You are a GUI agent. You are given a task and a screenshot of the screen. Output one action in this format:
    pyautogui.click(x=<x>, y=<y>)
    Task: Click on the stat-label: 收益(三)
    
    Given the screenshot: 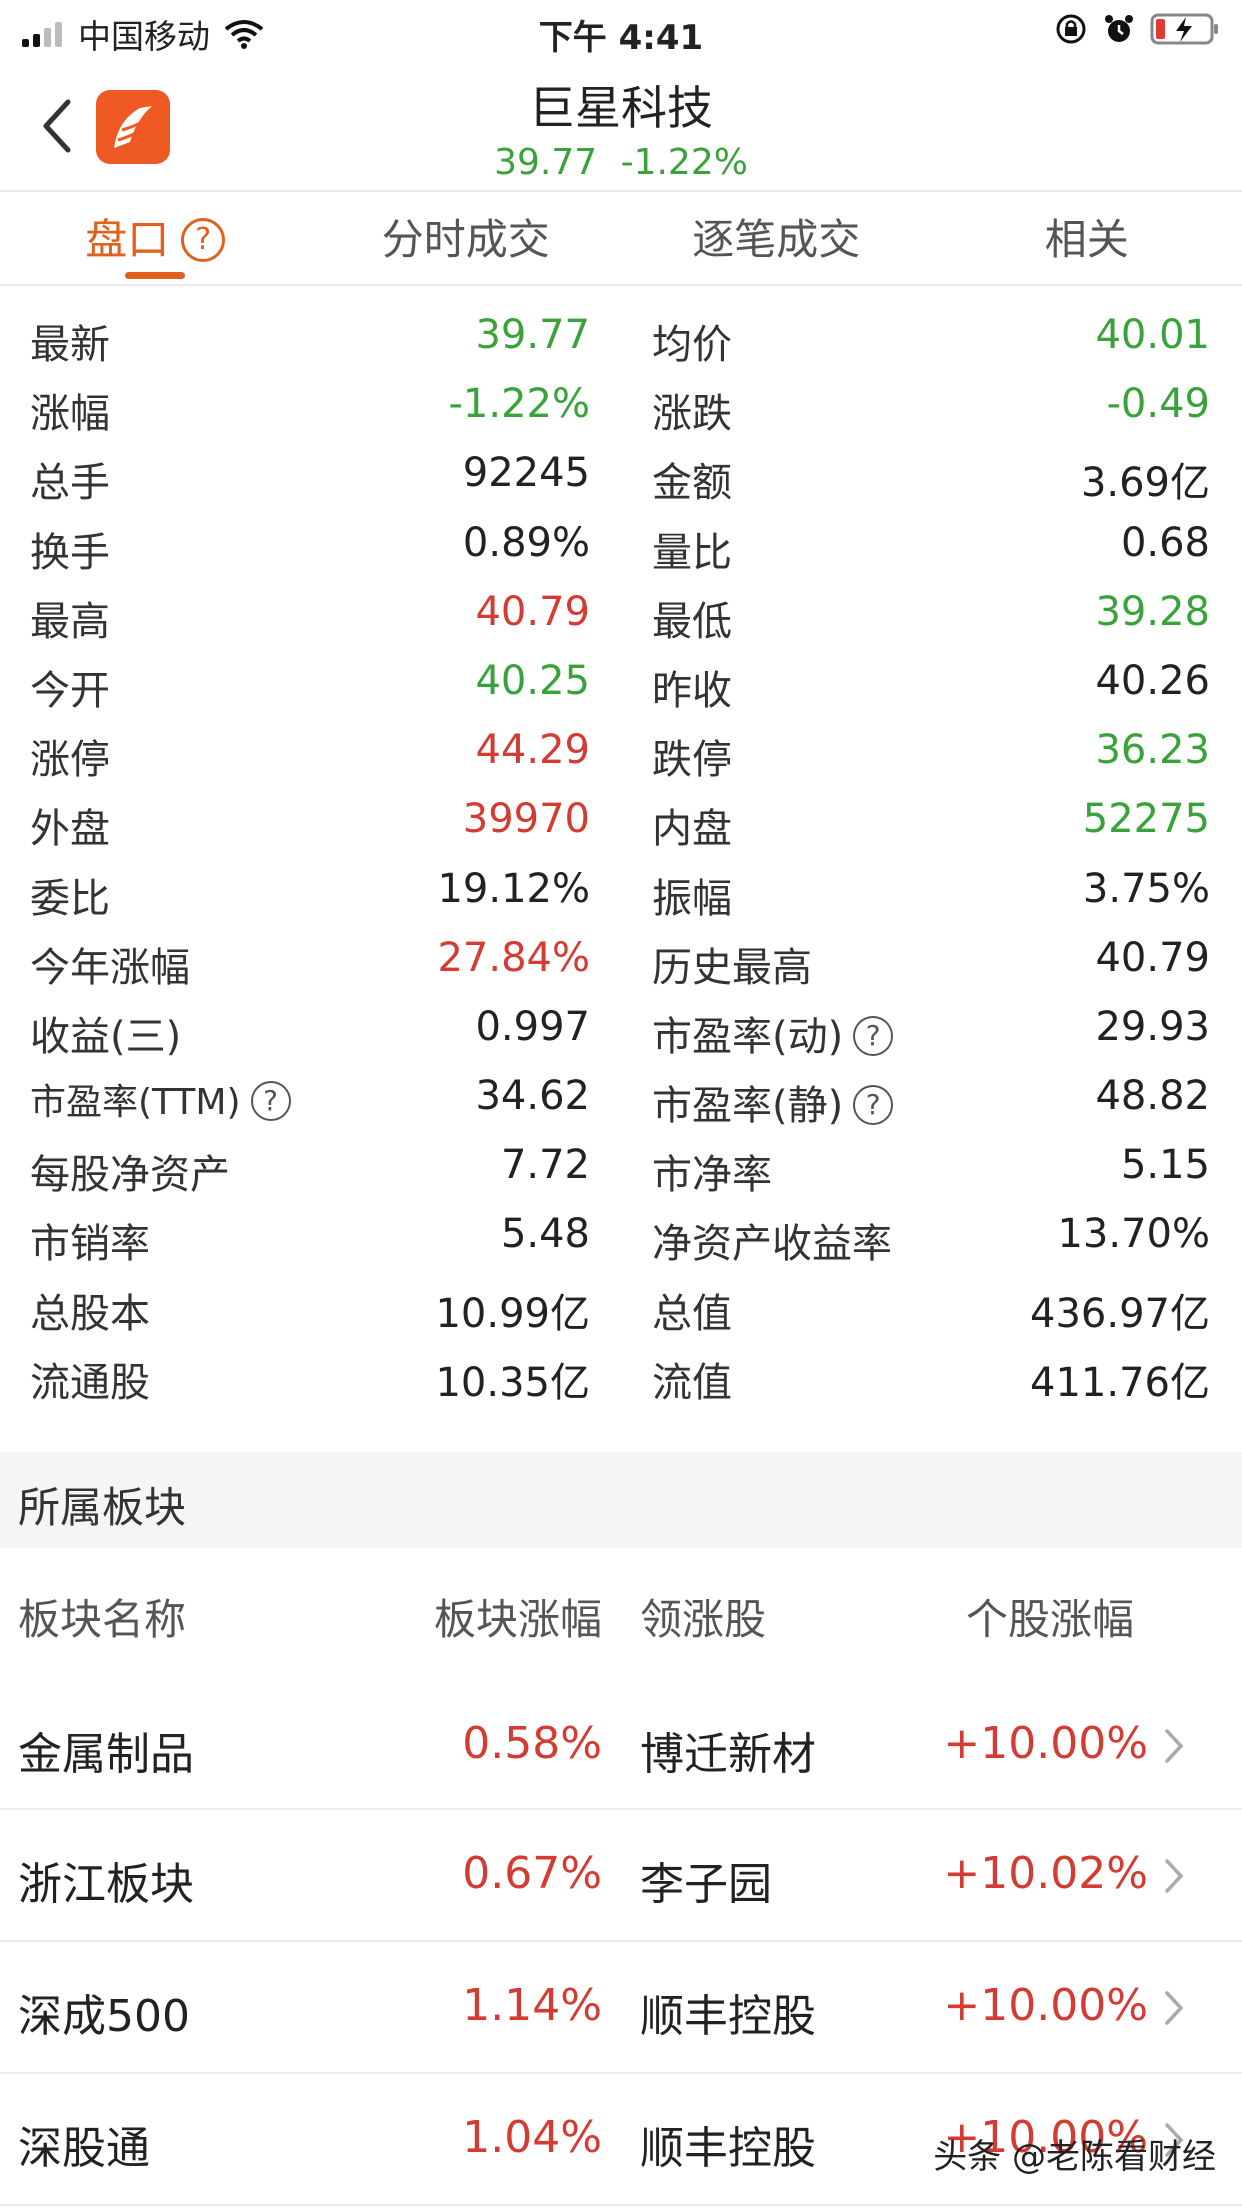 What is the action you would take?
    pyautogui.click(x=106, y=1036)
    